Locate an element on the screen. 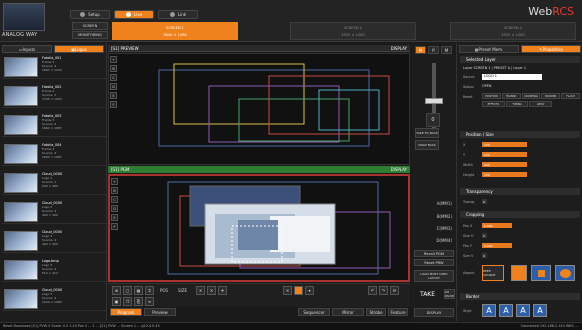 The height and width of the screenshot is (330, 582). source-select: LOGO 1 is located at coordinates (512, 77).